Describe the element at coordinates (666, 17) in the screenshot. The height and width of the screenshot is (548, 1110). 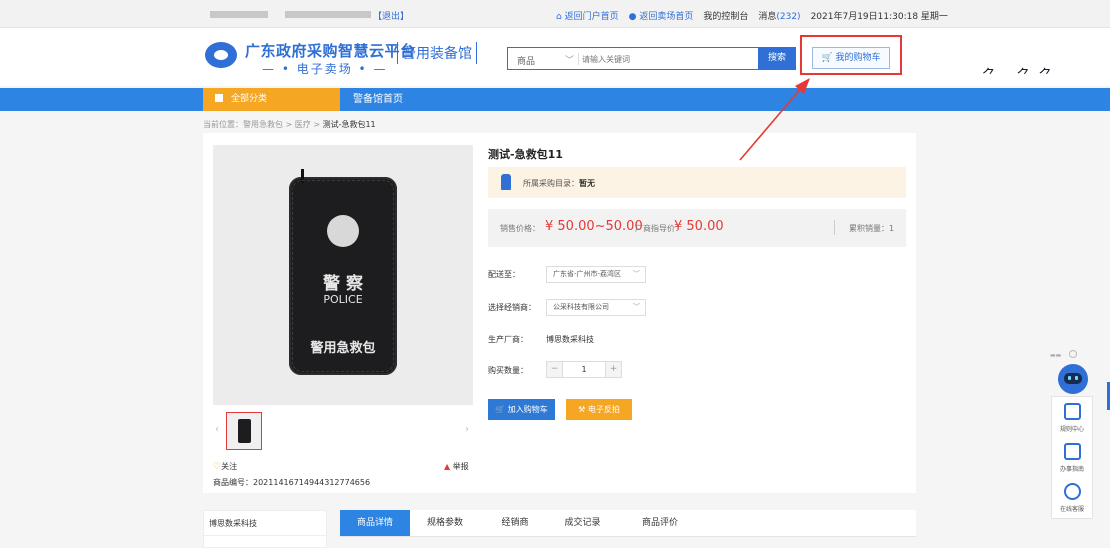
I see `mall-home-label: 返回卖场首页` at that location.